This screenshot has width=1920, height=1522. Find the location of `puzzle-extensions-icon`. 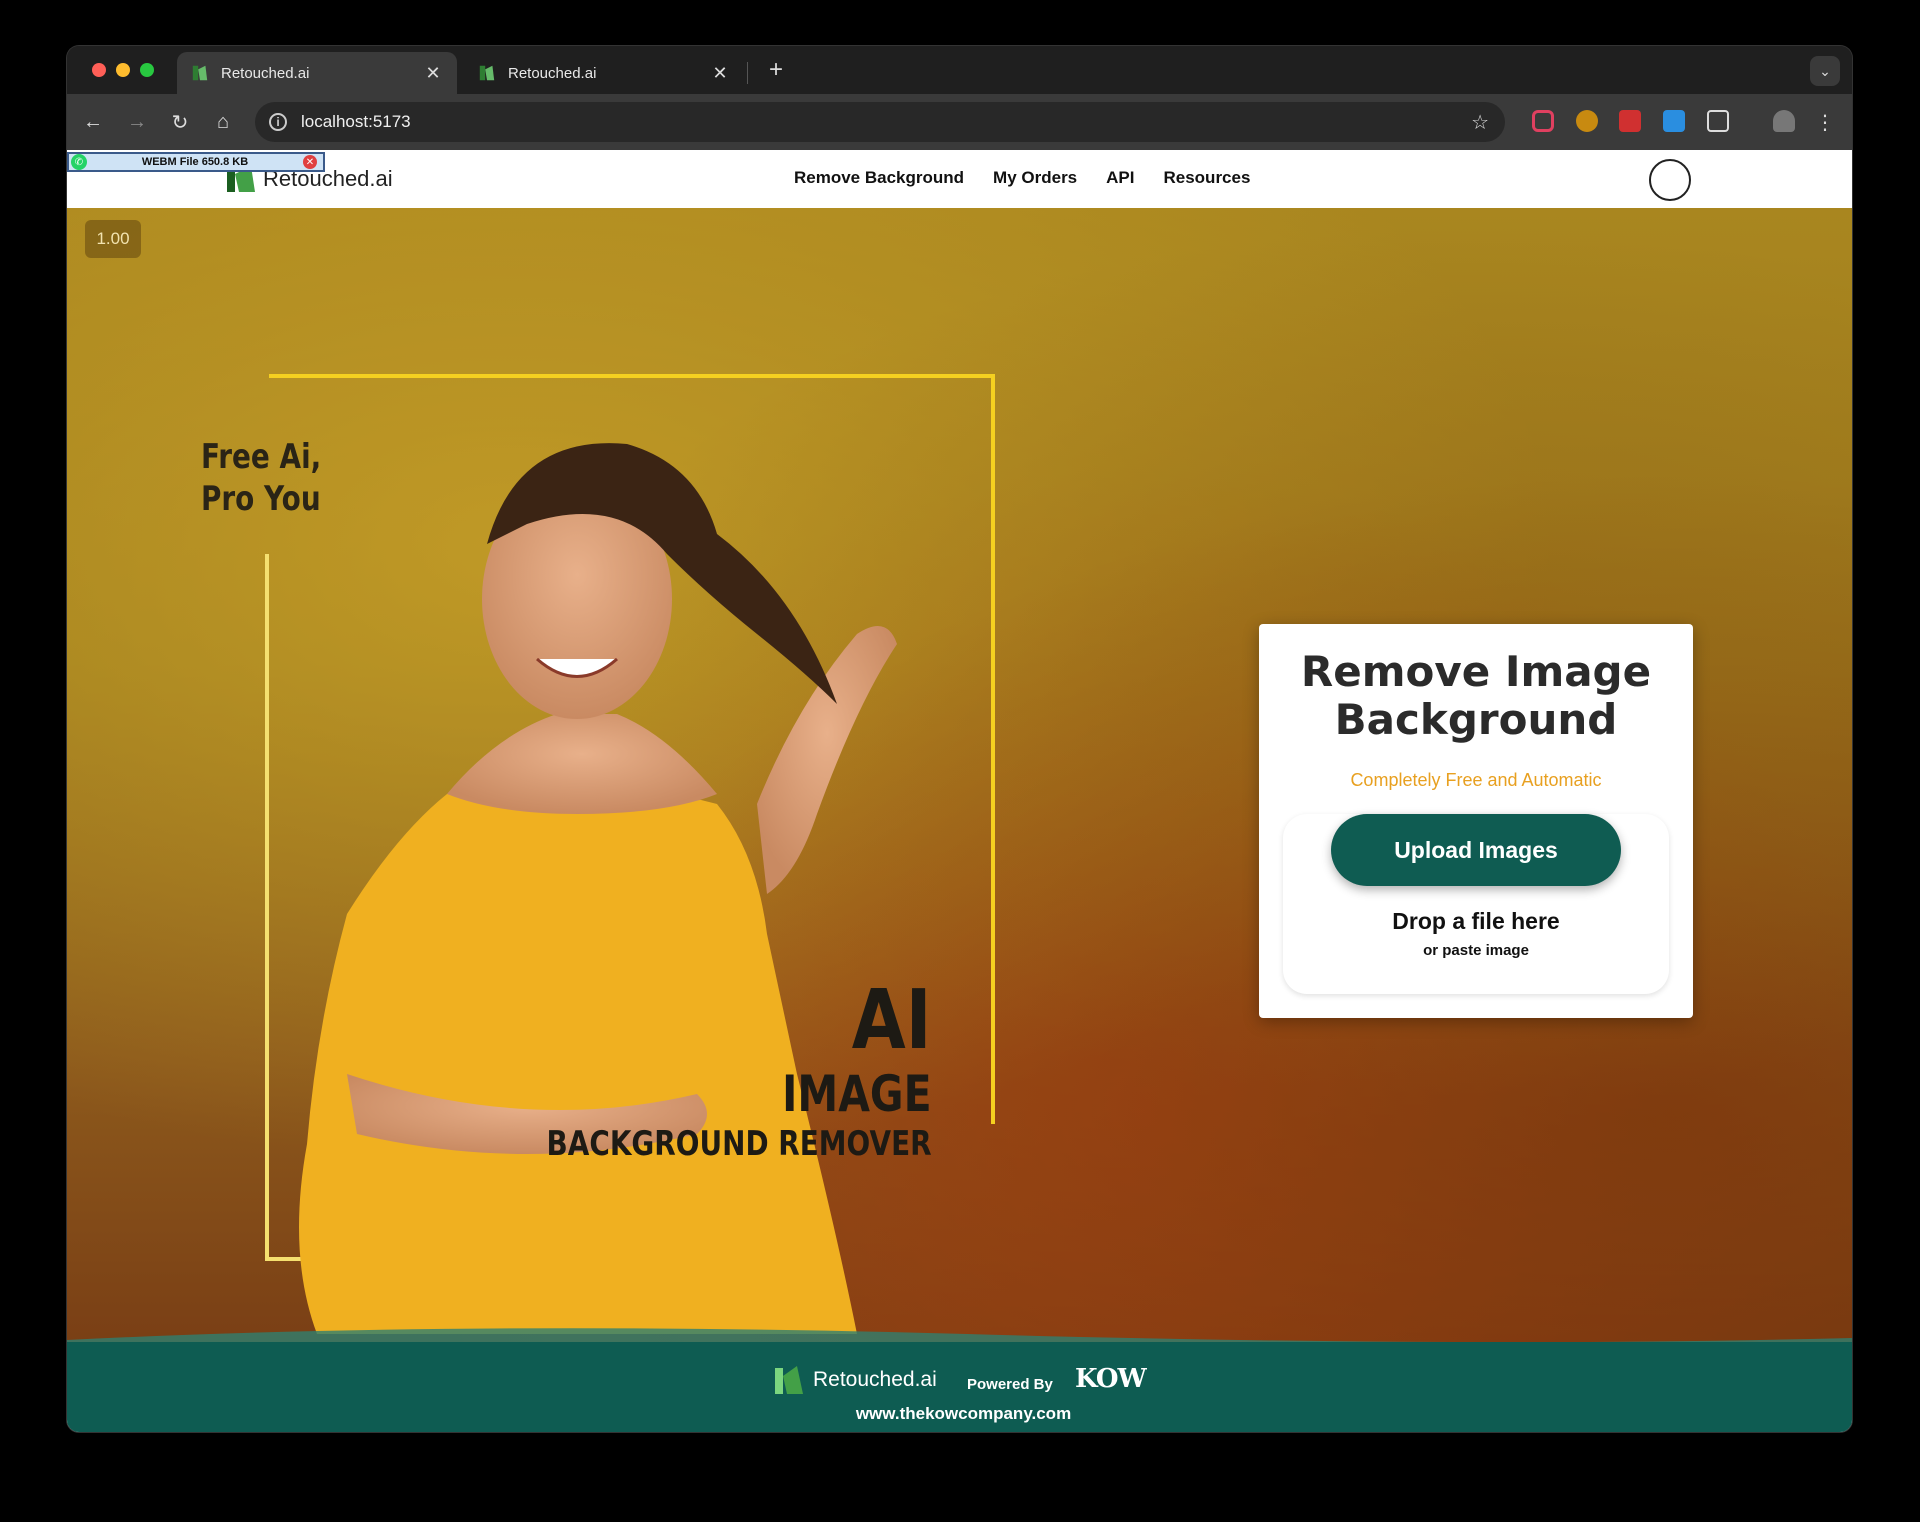

puzzle-extensions-icon is located at coordinates (1718, 121).